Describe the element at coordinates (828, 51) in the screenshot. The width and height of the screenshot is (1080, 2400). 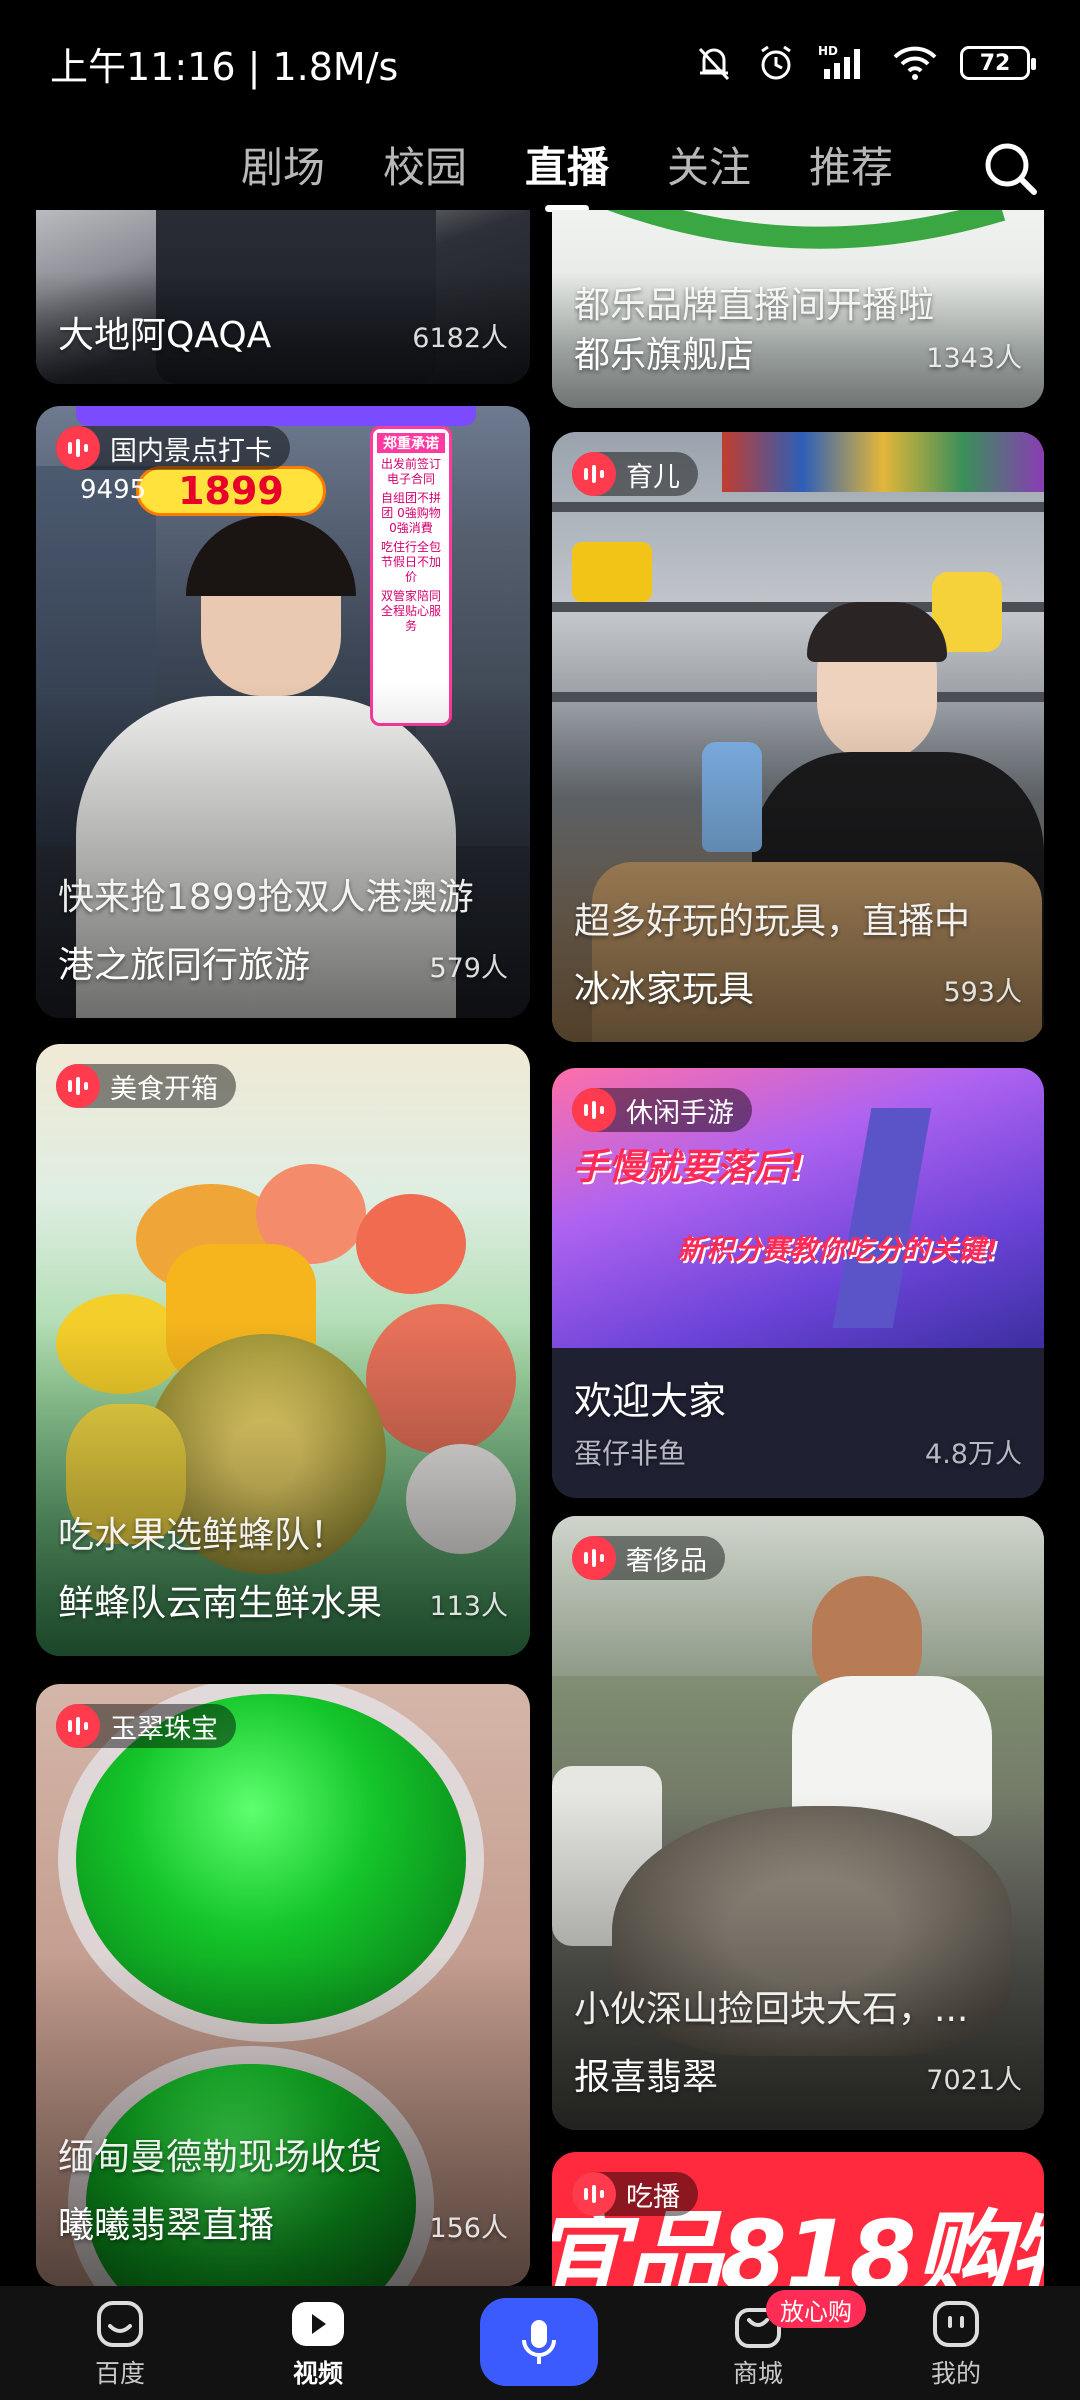
I see `svg-text: HD` at that location.